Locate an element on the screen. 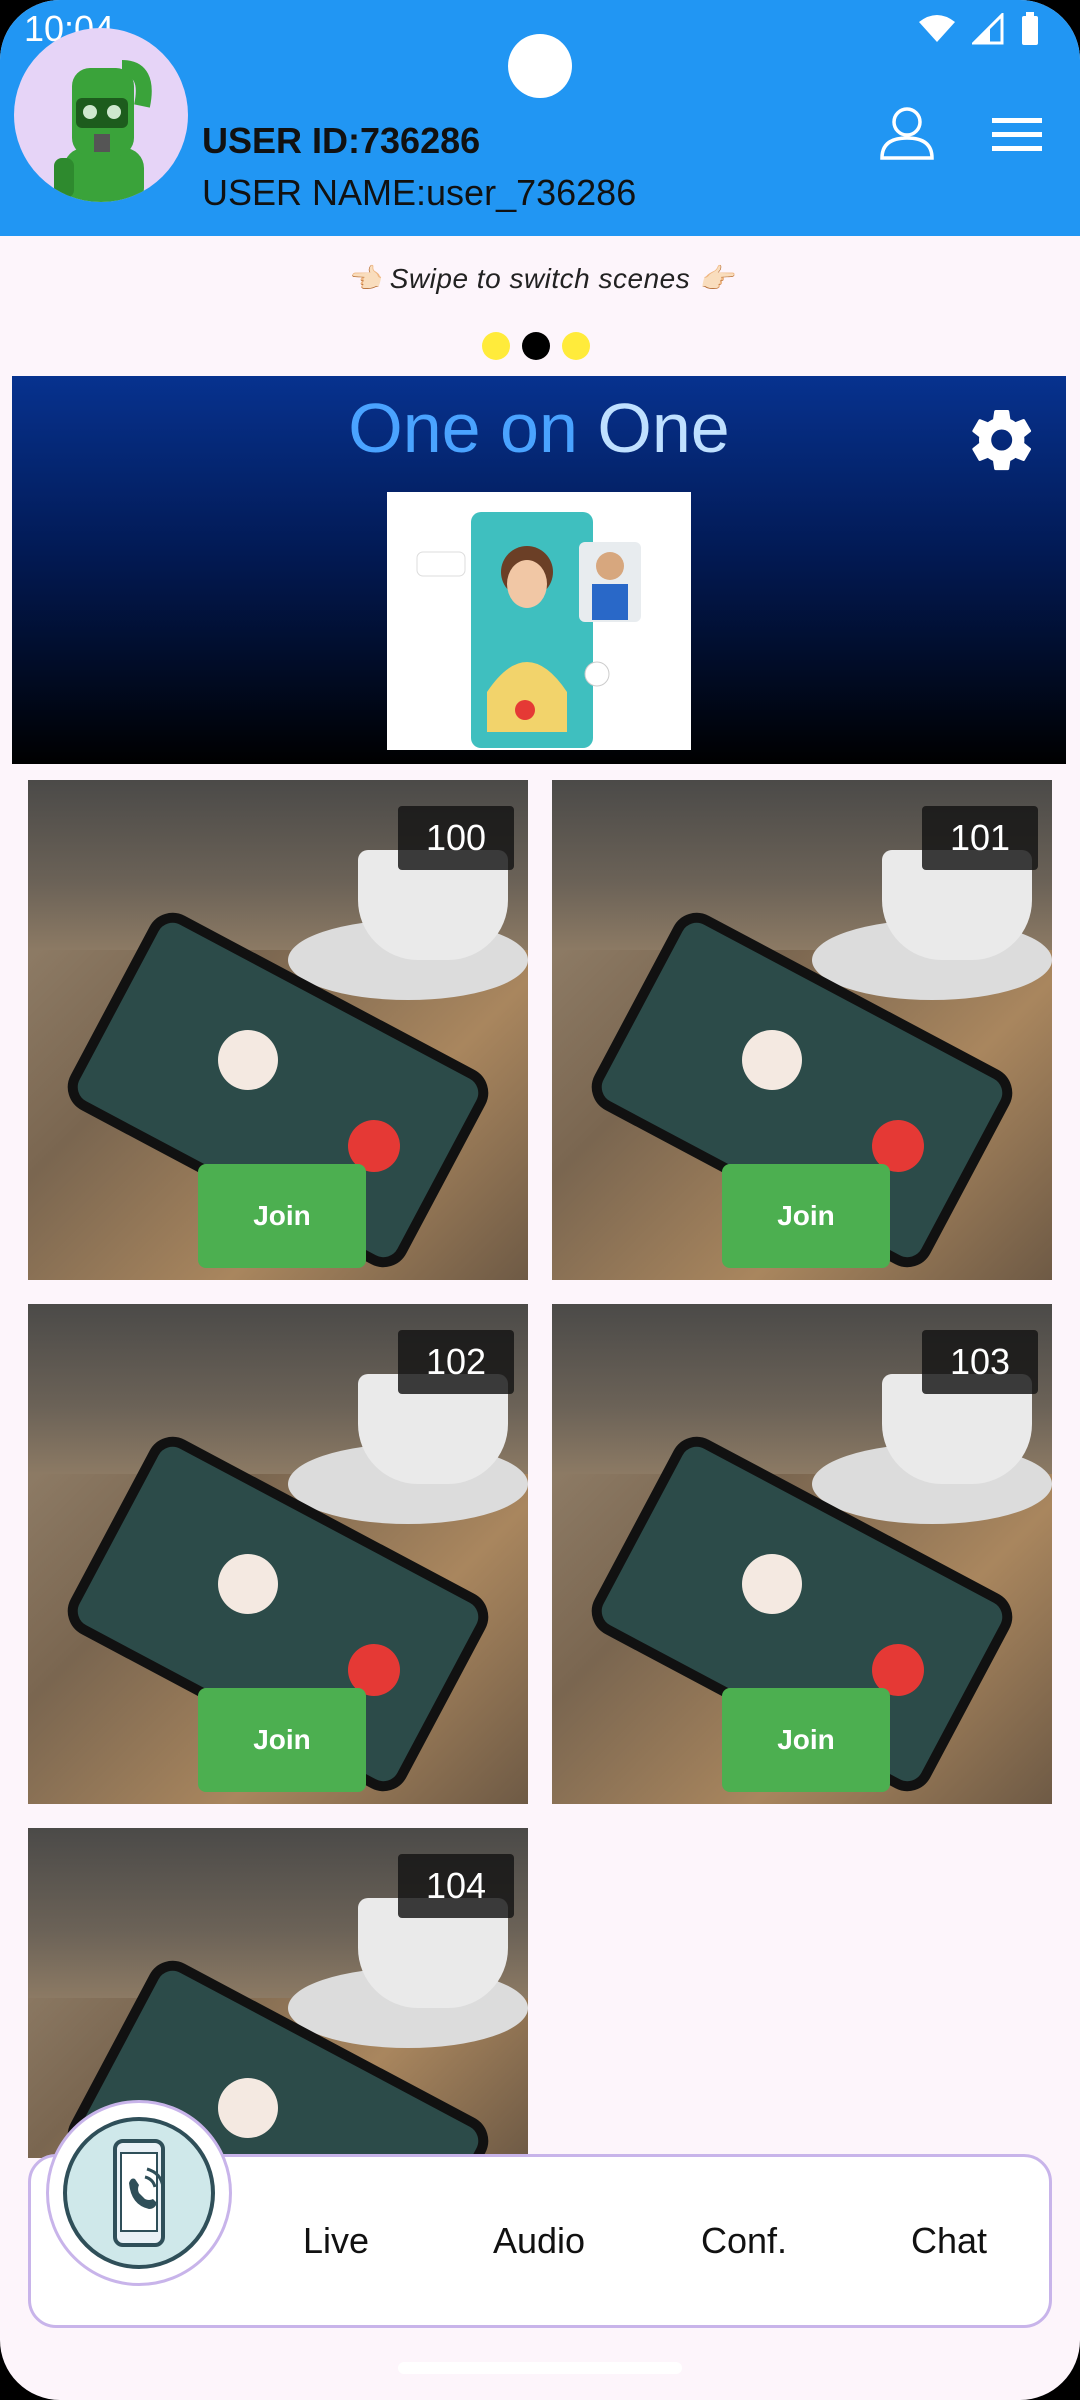 The height and width of the screenshot is (2400, 1080). nav-item-audio: Audio is located at coordinates (539, 2241).